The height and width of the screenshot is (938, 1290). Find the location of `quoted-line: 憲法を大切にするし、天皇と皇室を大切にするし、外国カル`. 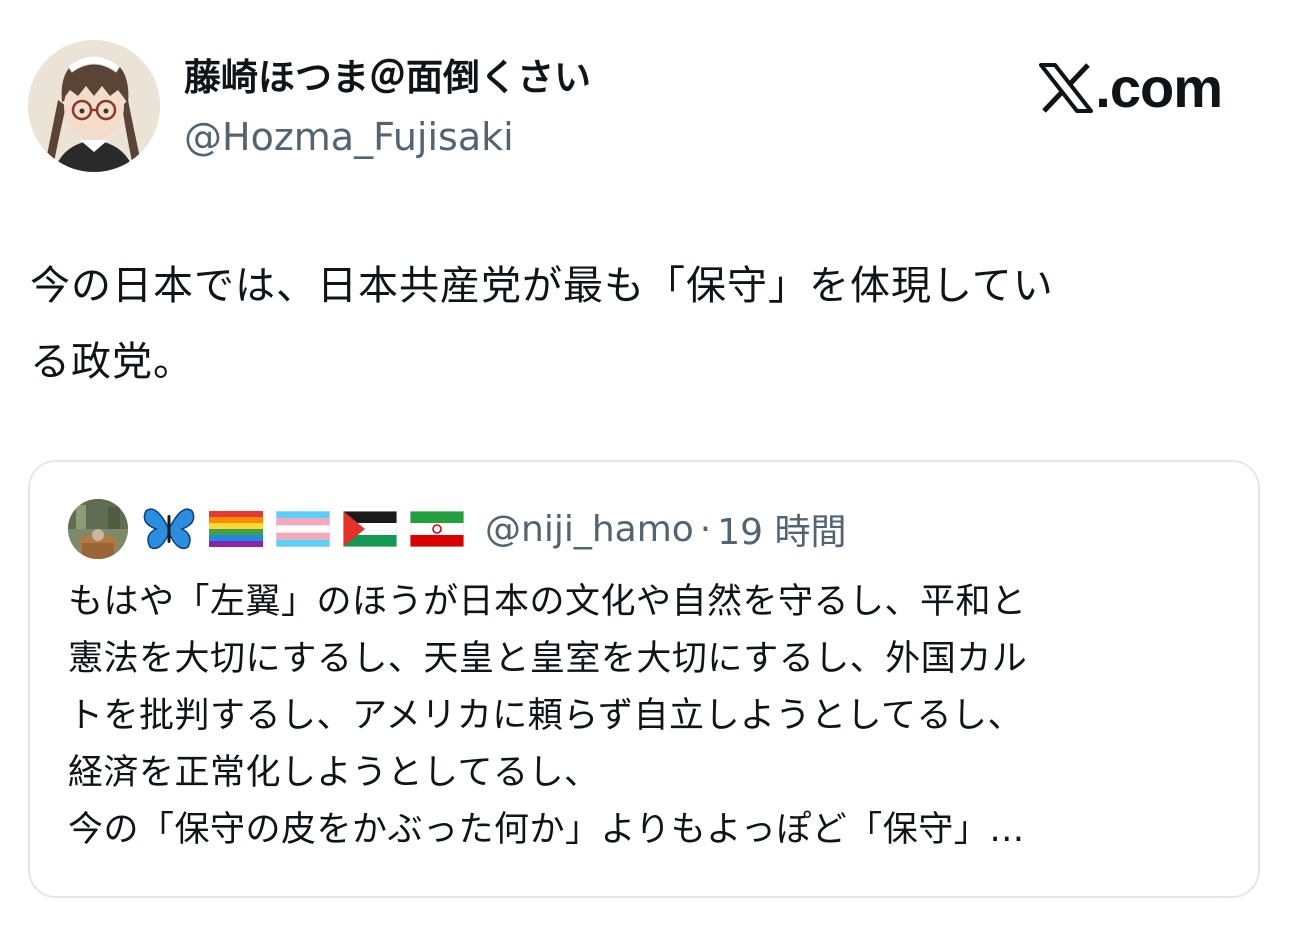

quoted-line: 憲法を大切にするし、天皇と皇室を大切にするし、外国カル is located at coordinates (548, 659).